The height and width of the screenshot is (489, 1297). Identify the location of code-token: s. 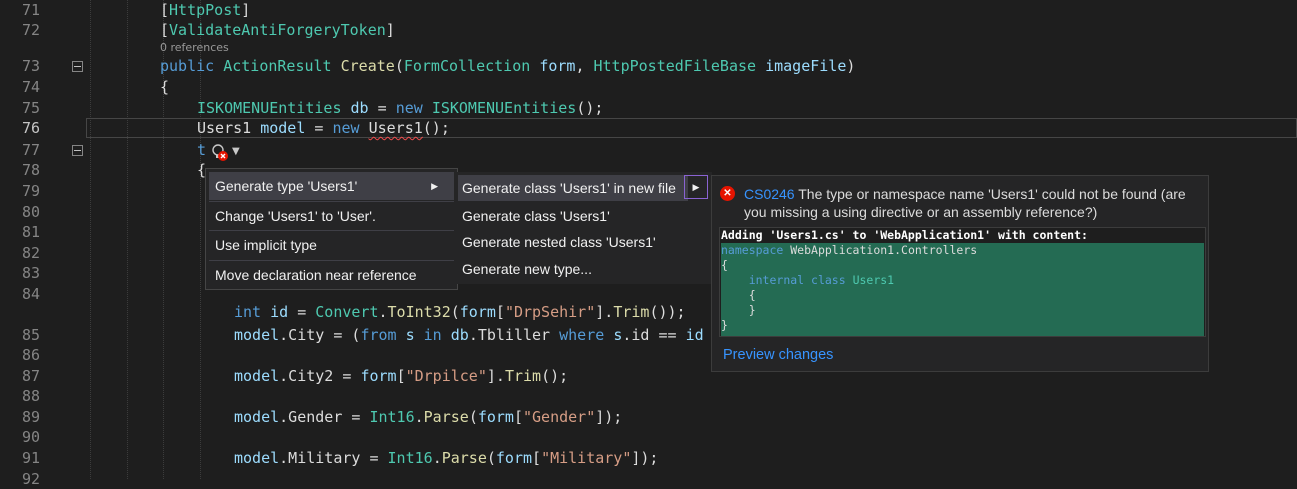
(414, 335).